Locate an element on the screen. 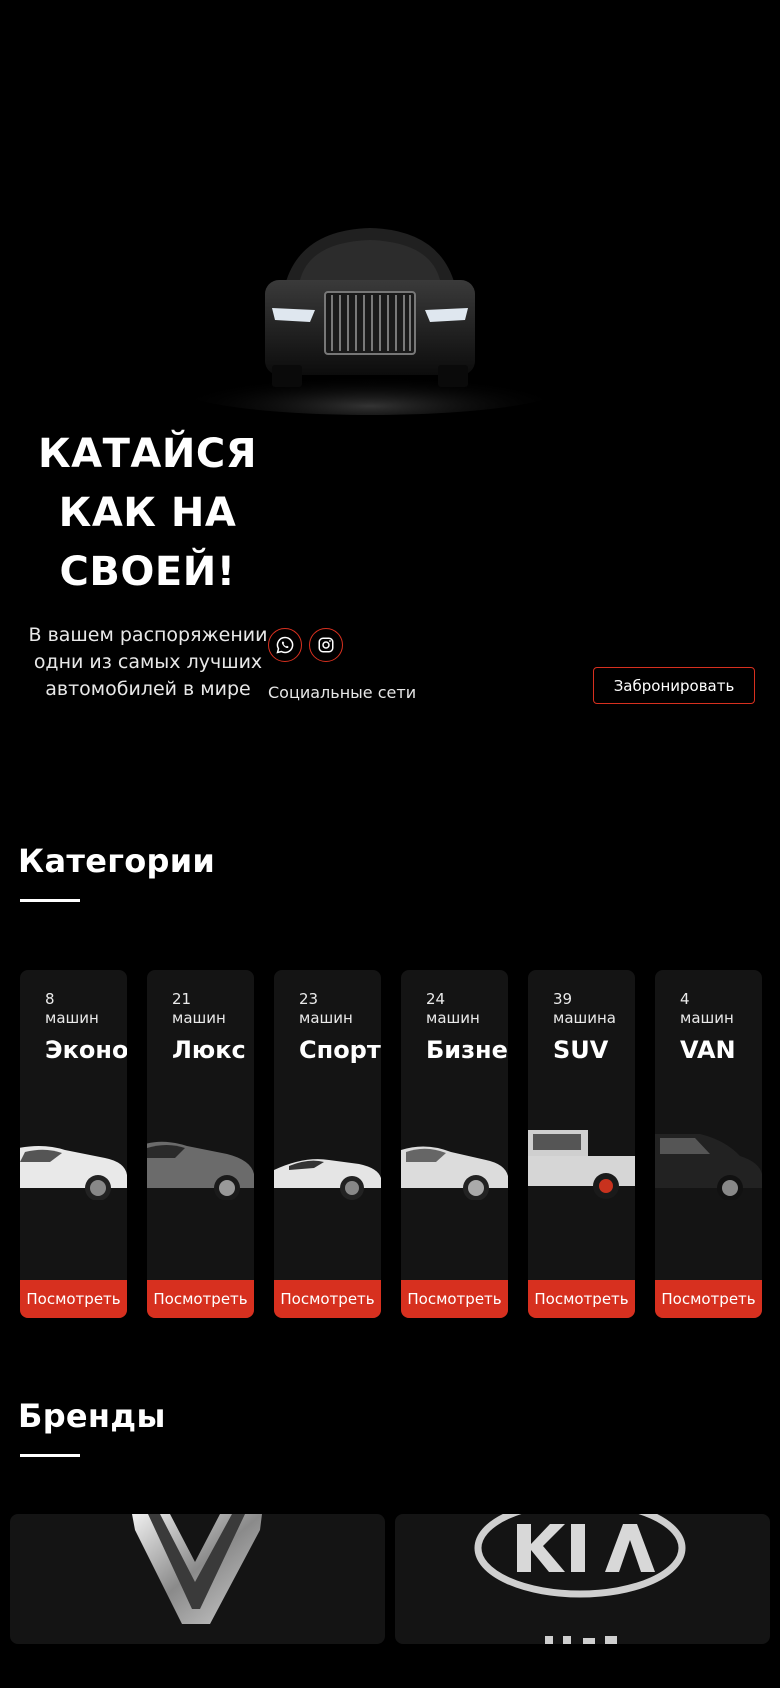 This screenshot has height=1688, width=780. van-car-image is located at coordinates (708, 1167).